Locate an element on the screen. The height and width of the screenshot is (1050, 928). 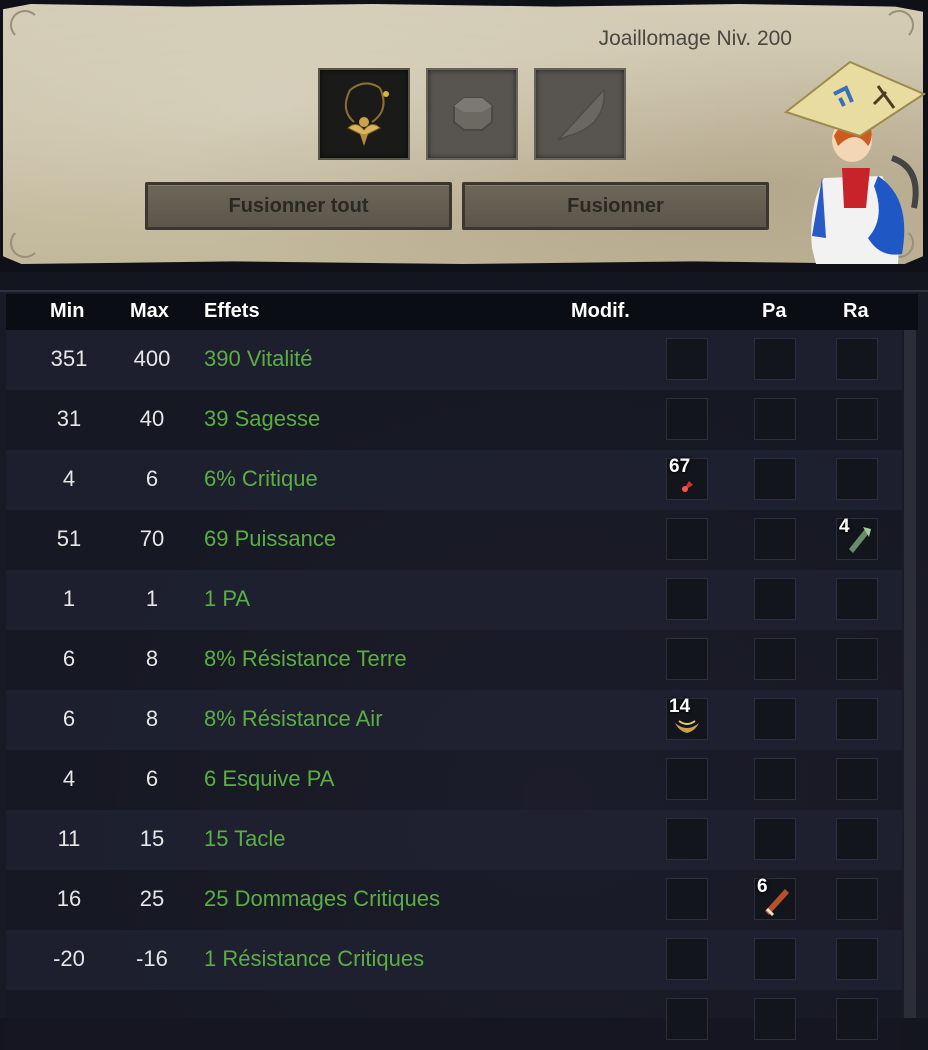
min-value: 16 is located at coordinates (69, 898).